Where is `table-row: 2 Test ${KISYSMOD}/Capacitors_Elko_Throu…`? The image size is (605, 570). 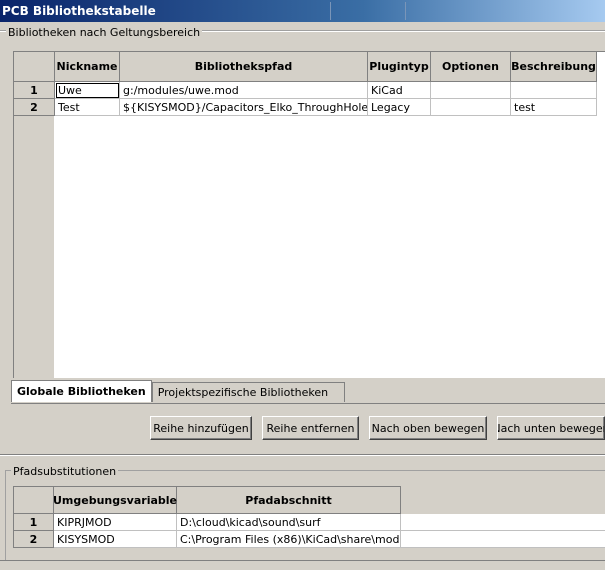
table-row: 2 Test ${KISYSMOD}/Capacitors_Elko_Throu… is located at coordinates (305, 107).